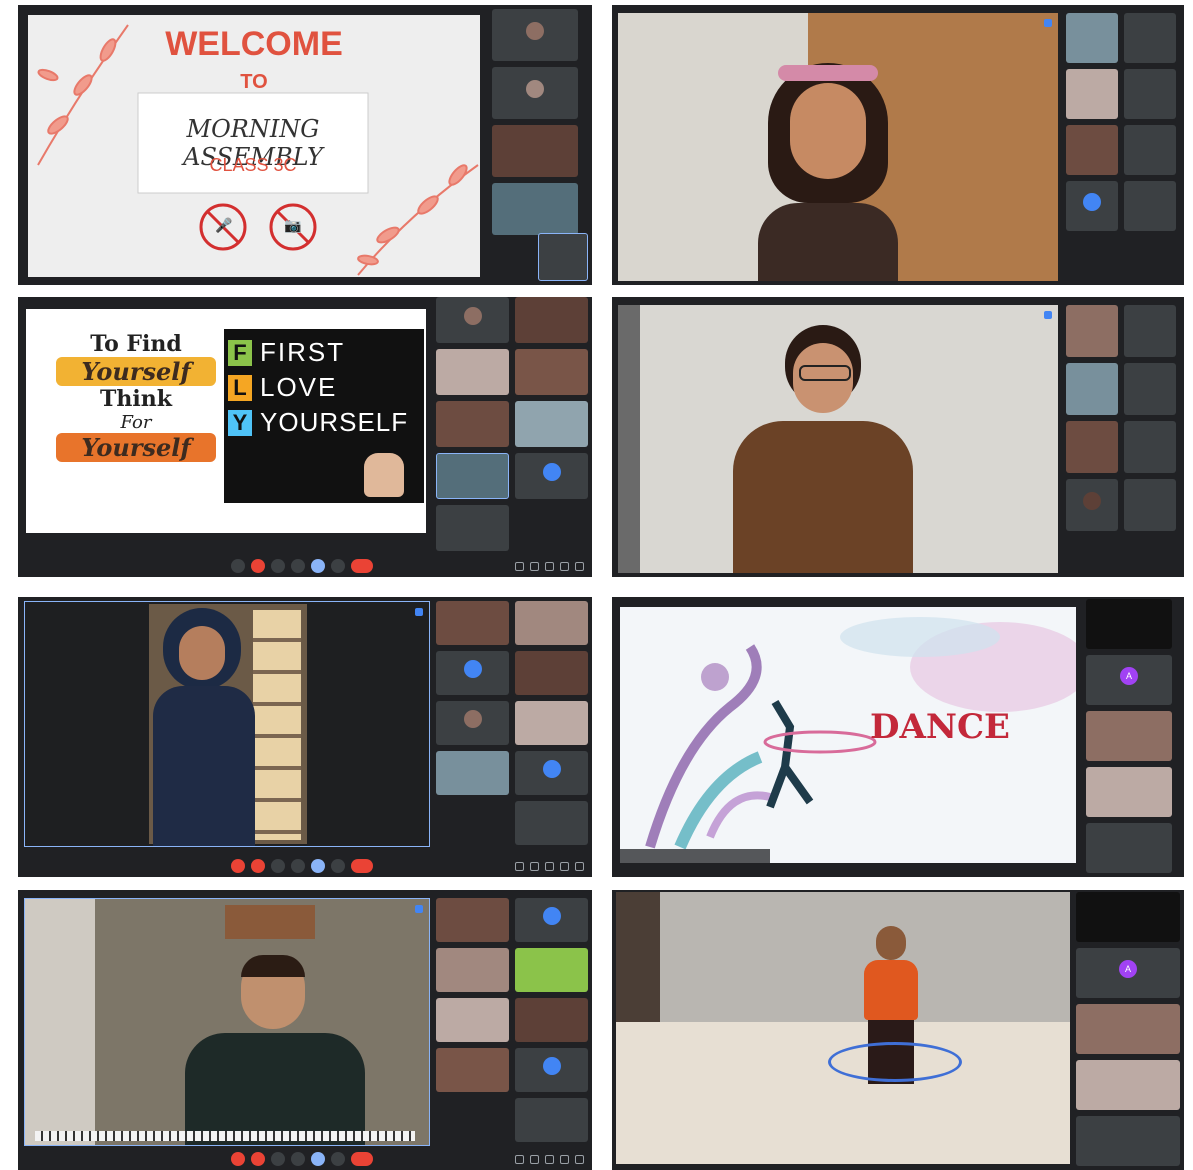 The image size is (1193, 1170). I want to click on speaker-figure, so click(275, 1050).